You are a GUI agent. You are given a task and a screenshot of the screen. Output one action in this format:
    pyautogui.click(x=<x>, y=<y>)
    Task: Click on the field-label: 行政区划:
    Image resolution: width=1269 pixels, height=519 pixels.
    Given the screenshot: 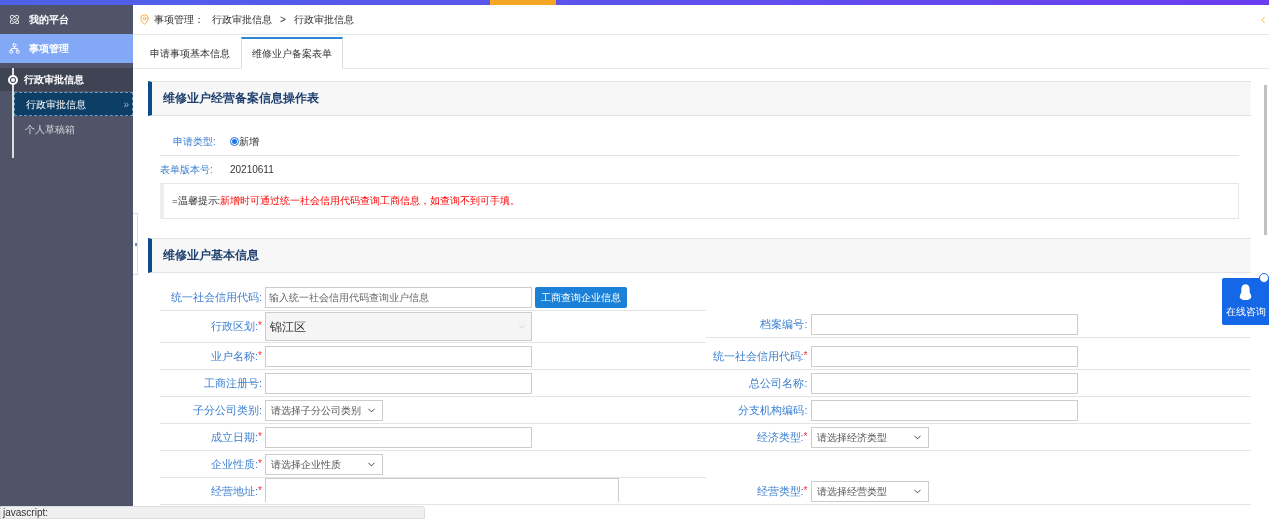 What is the action you would take?
    pyautogui.click(x=235, y=326)
    